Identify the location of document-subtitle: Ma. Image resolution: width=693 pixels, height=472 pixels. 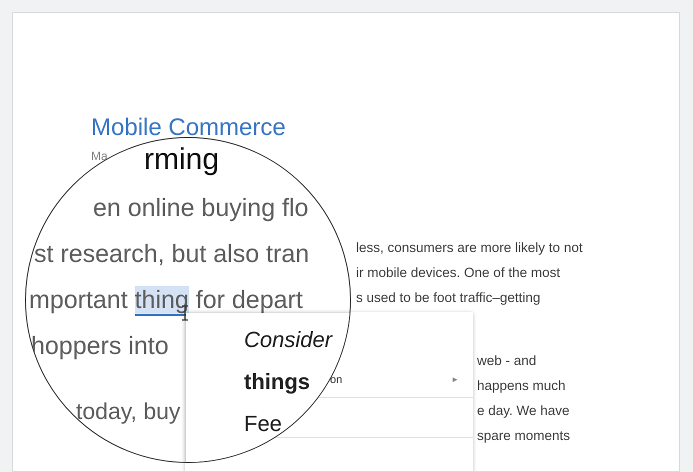
(99, 156).